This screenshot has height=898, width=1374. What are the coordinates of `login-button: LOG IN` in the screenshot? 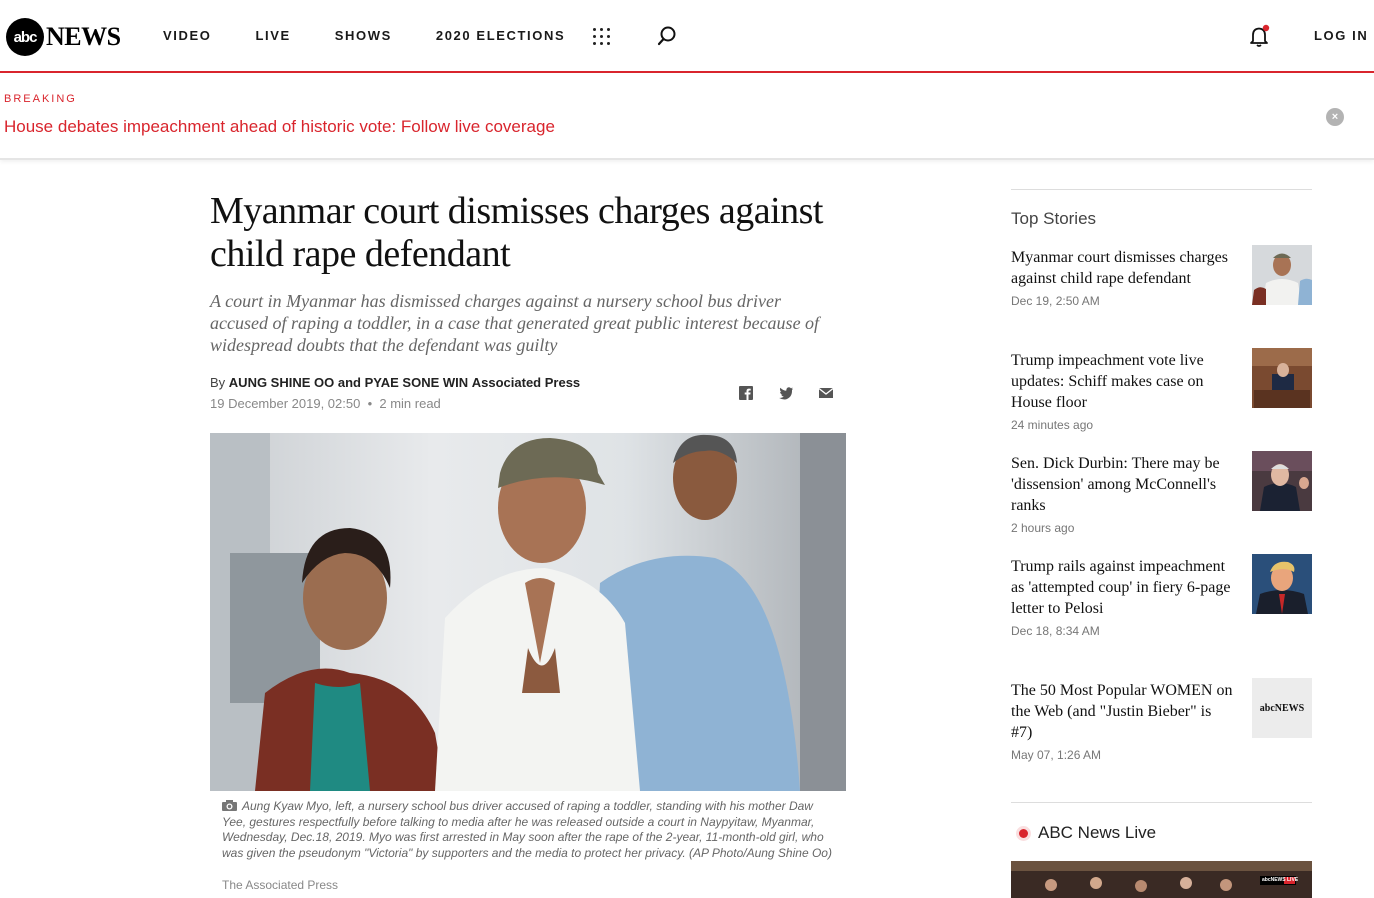 It's located at (1341, 35).